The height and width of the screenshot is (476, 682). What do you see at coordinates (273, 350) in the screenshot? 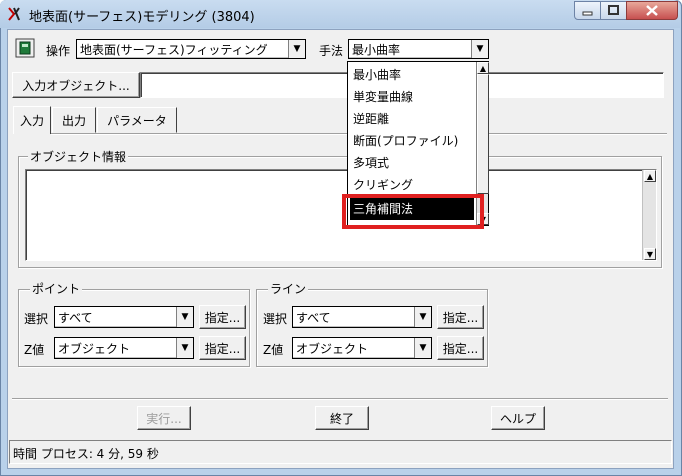
I see `line-z-label: Z値` at bounding box center [273, 350].